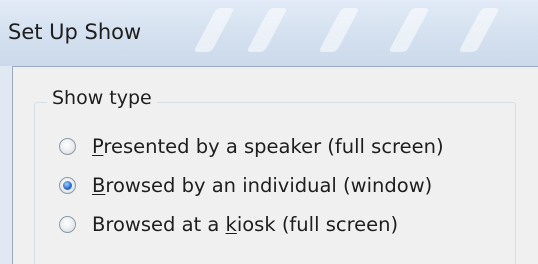  Describe the element at coordinates (245, 224) in the screenshot. I see `option-label: Browsed at a kiosk (full screen)` at that location.